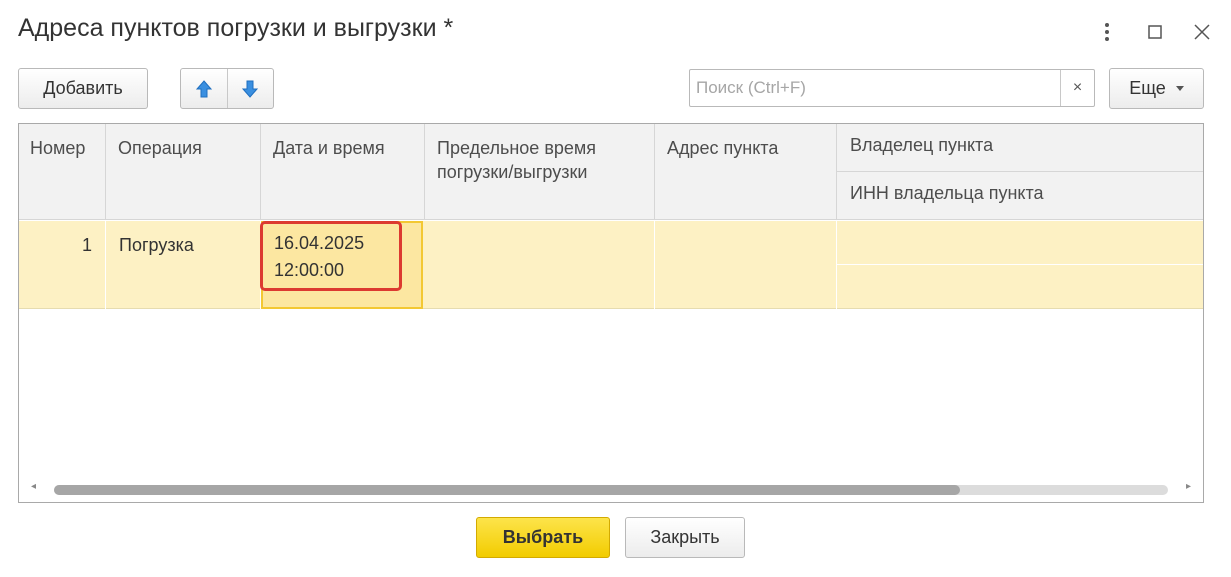  Describe the element at coordinates (746, 172) in the screenshot. I see `column-header-address: Адрес пункта` at that location.